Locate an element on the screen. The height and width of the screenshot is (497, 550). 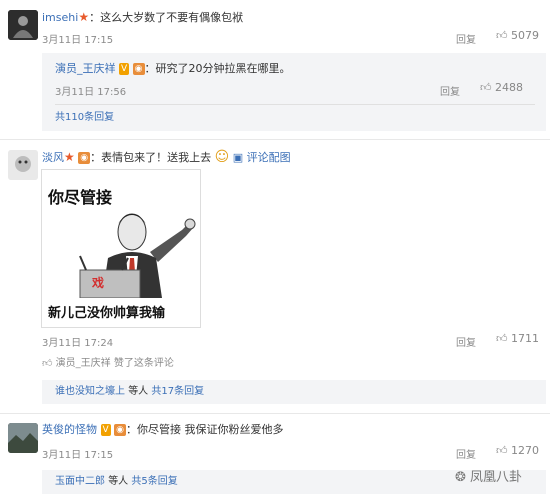
image-link: ▣ 评论配图 is located at coordinates (262, 157).